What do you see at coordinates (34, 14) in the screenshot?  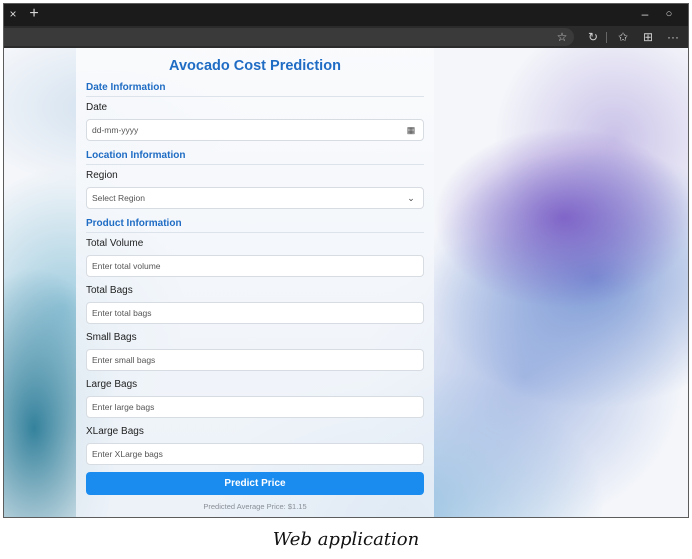 I see `new-tab-icon: +` at bounding box center [34, 14].